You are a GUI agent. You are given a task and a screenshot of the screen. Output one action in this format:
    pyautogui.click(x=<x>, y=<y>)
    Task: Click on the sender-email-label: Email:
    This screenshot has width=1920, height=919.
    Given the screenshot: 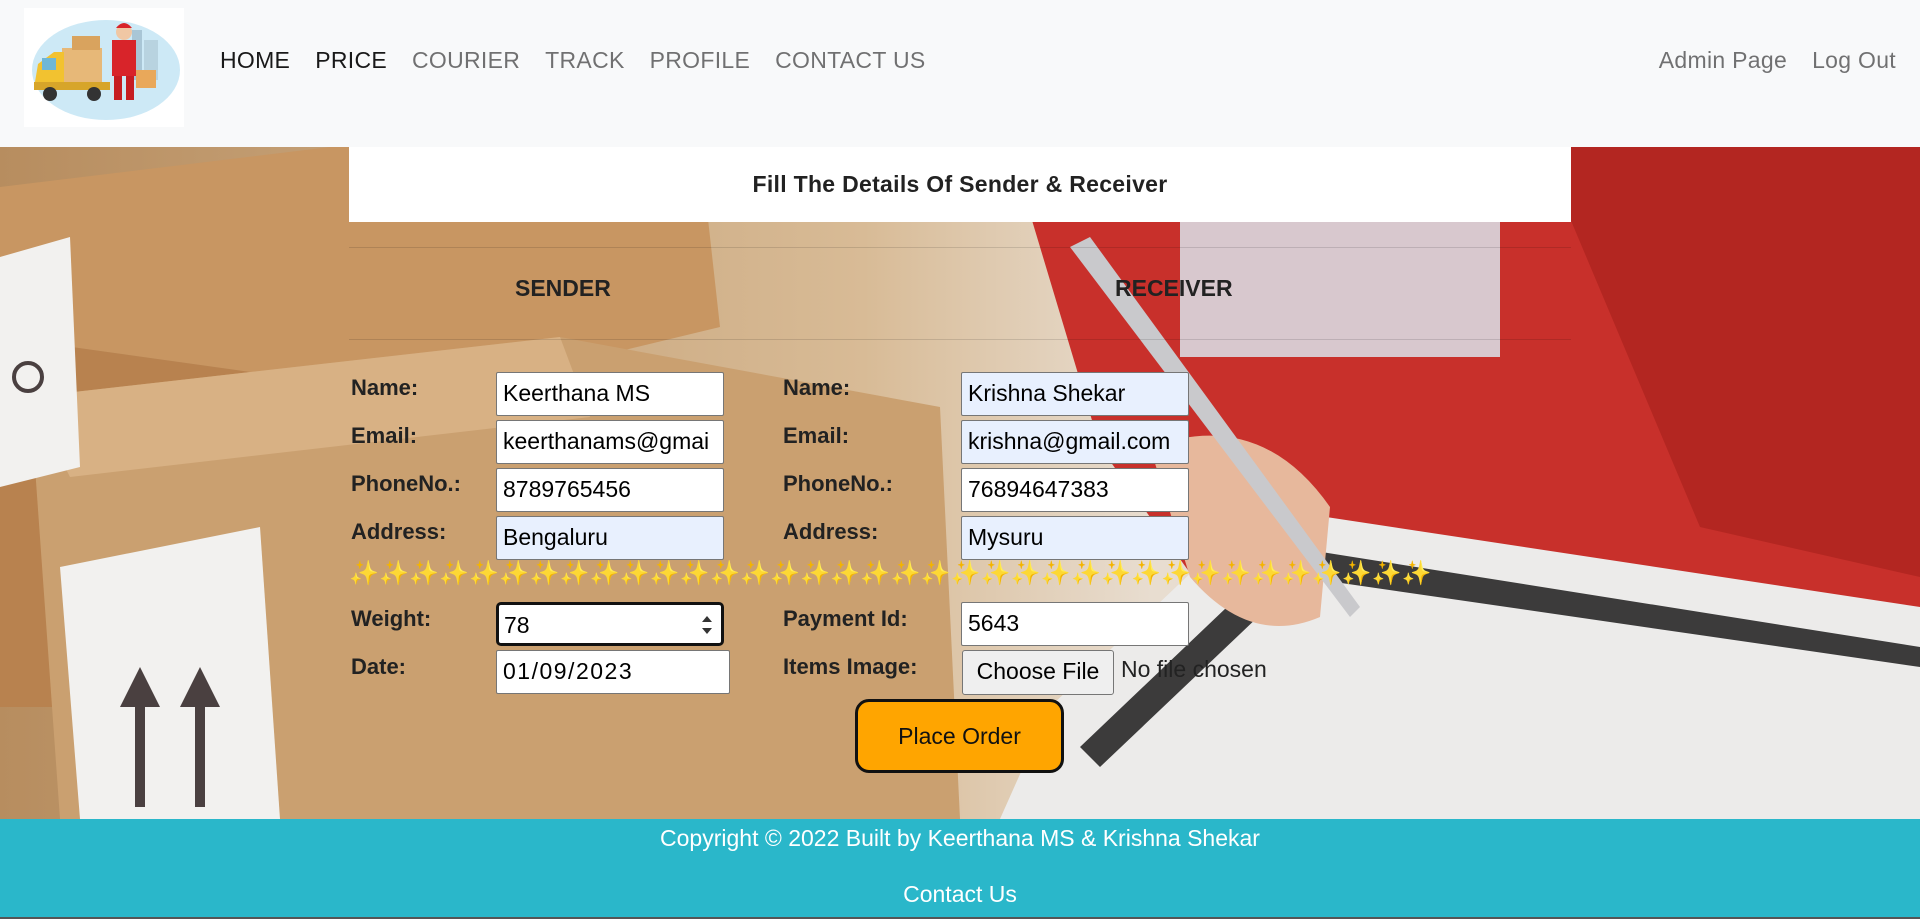 What is the action you would take?
    pyautogui.click(x=384, y=435)
    